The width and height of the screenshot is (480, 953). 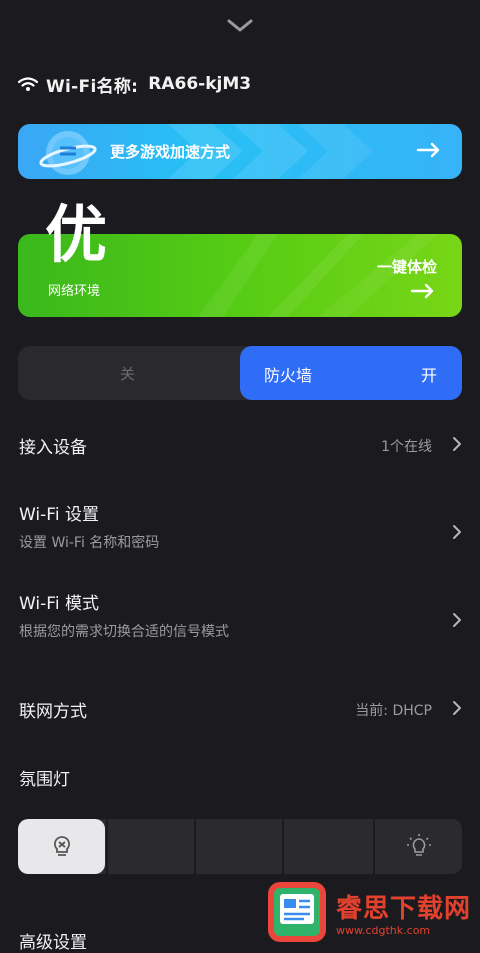 What do you see at coordinates (240, 26) in the screenshot?
I see `collapse-chevron-icon` at bounding box center [240, 26].